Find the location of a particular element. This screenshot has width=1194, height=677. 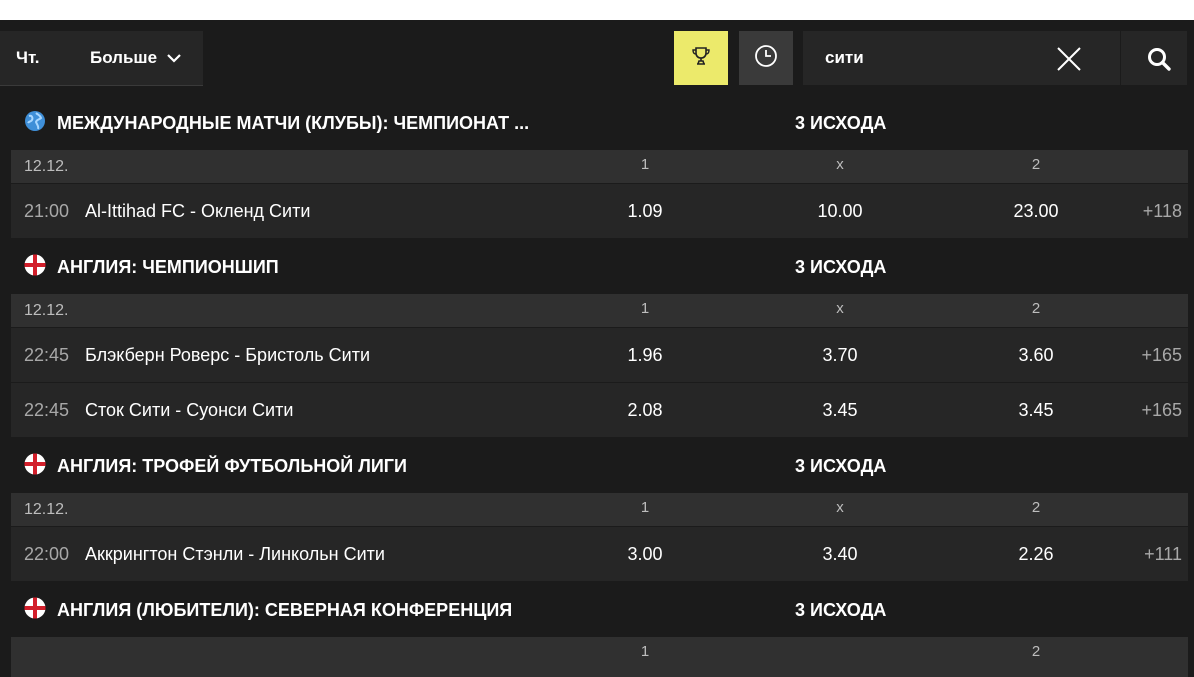

league-header: АНГЛИЯ: ЧЕМПИОНШИП 3 ИСХОДА is located at coordinates (599, 266).